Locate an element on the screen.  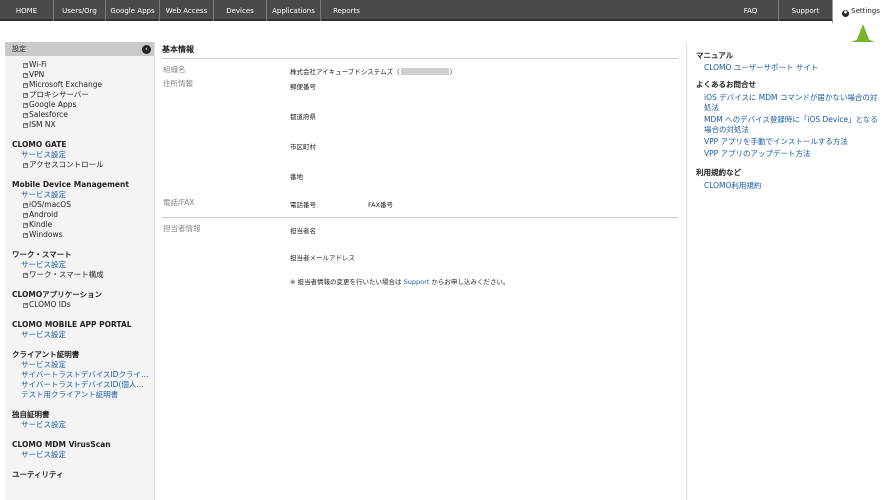
sidebar-item-proxy: +プロキシサーバー is located at coordinates (79, 95).